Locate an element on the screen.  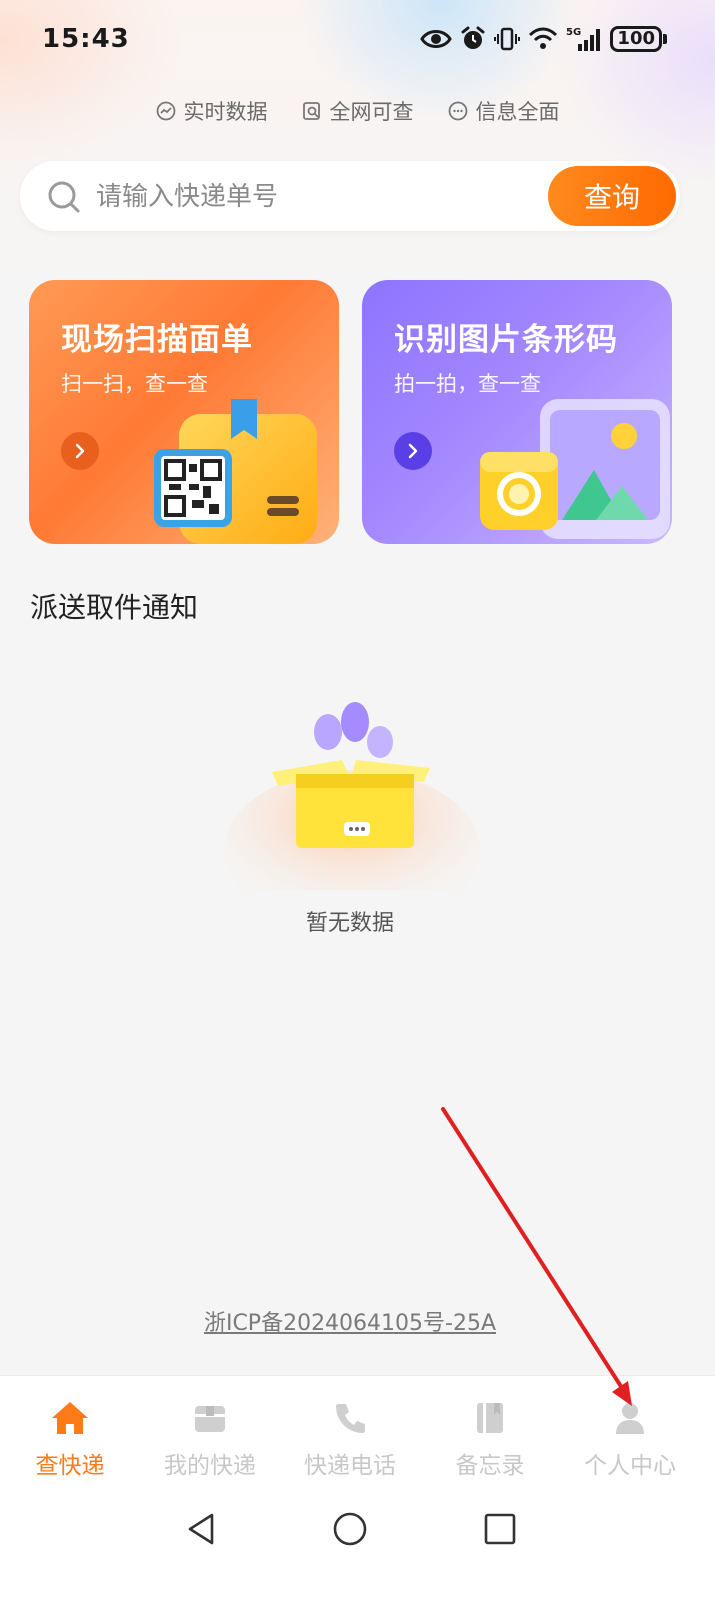
feature-label: 实时数据 is located at coordinates (225, 112).